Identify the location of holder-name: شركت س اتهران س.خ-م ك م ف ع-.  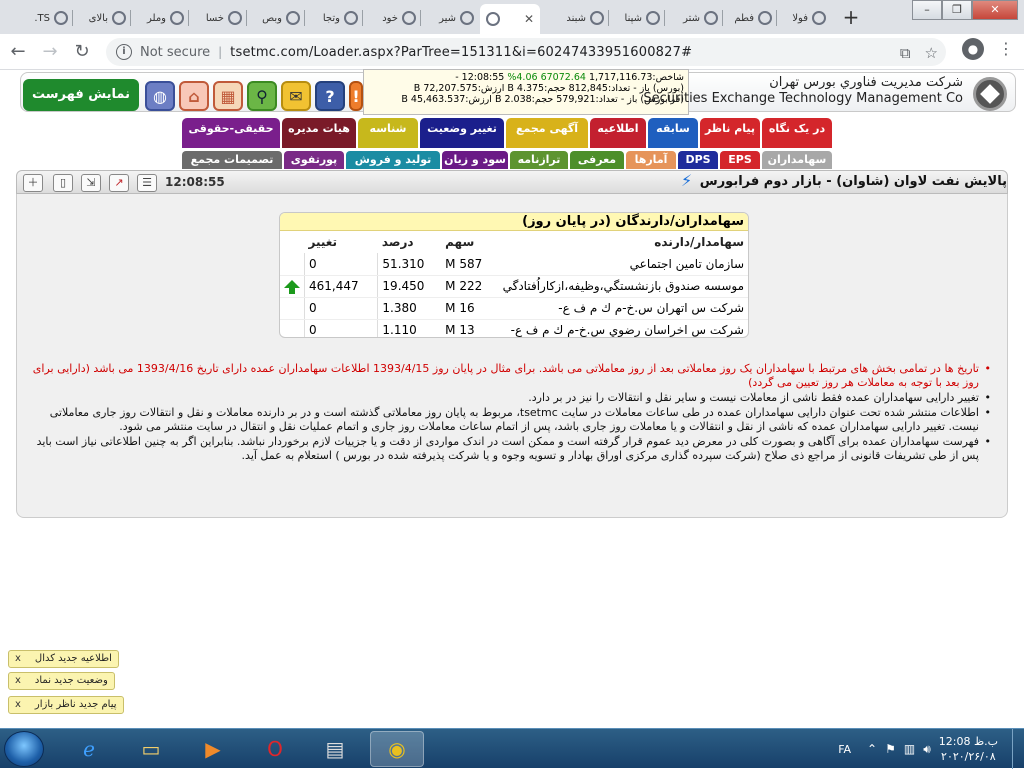
(622, 308).